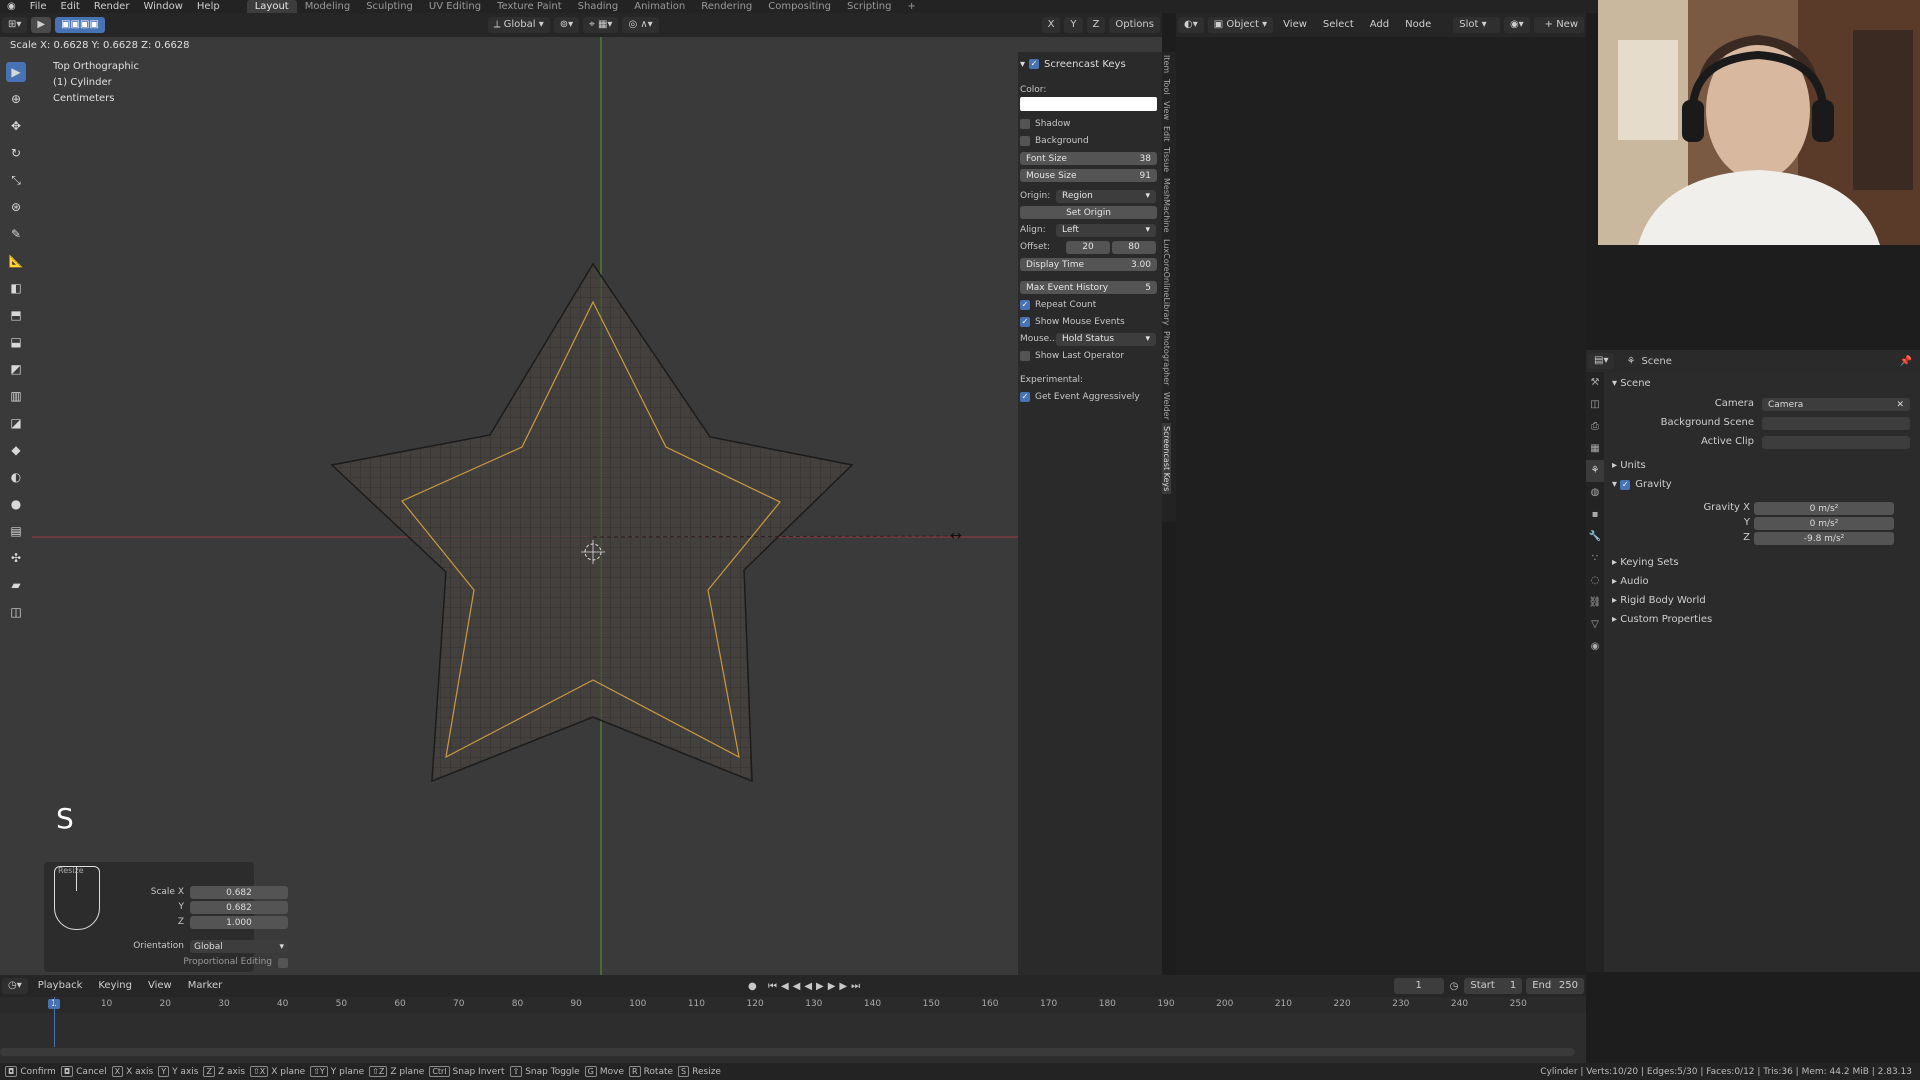 The image size is (1920, 1080). What do you see at coordinates (869, 6) in the screenshot?
I see `workspace-tab-scripting: Scripting` at bounding box center [869, 6].